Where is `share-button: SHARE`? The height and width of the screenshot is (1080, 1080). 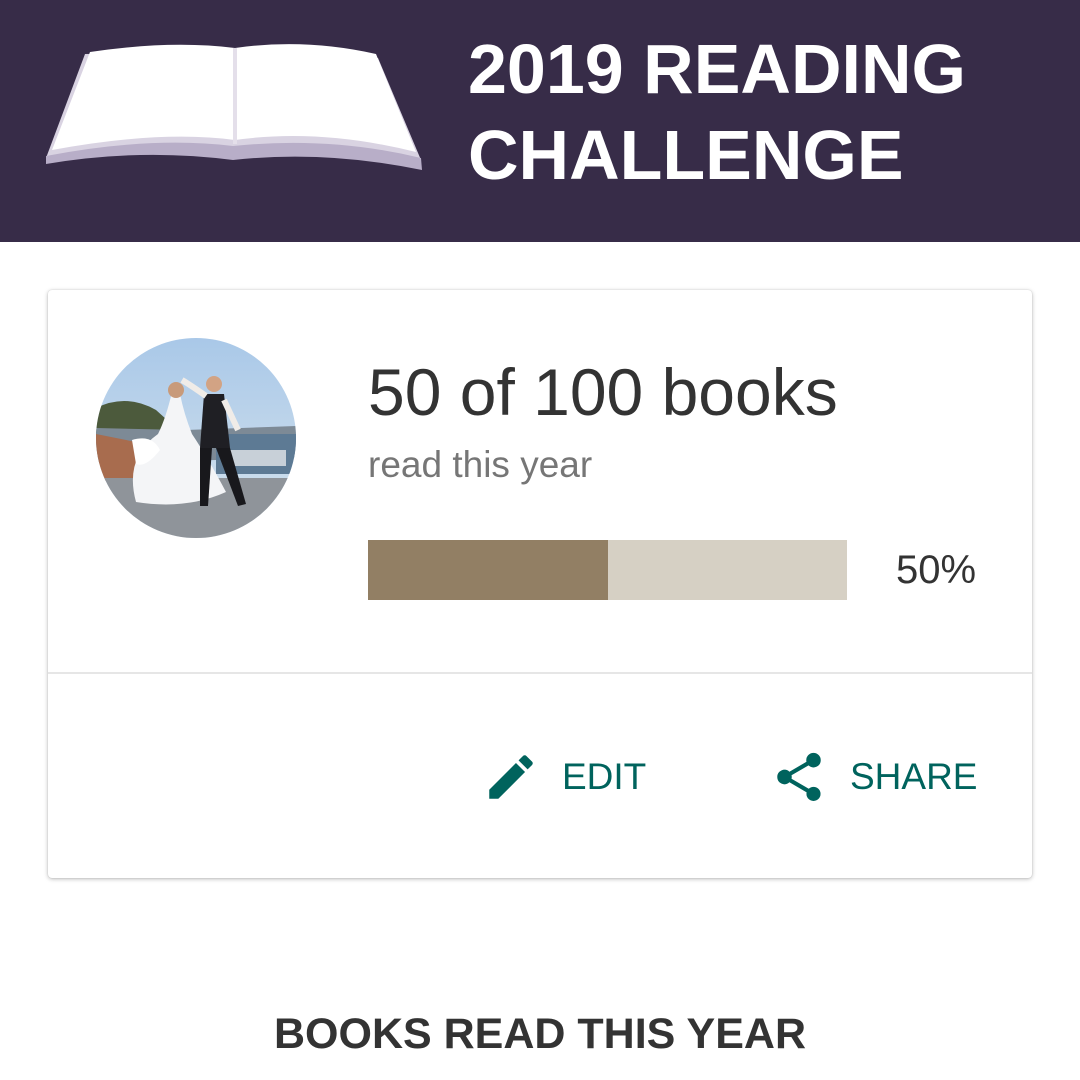
share-button: SHARE is located at coordinates (873, 777).